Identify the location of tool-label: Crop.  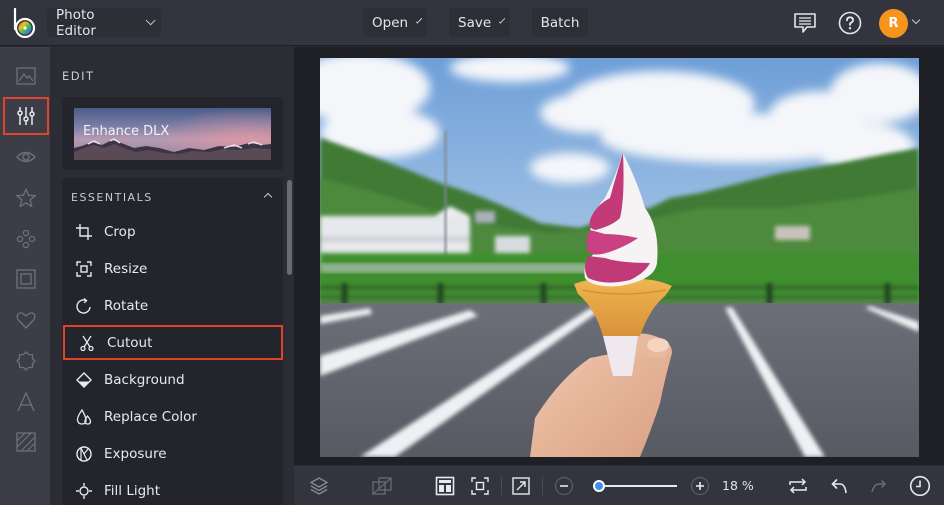
(120, 231).